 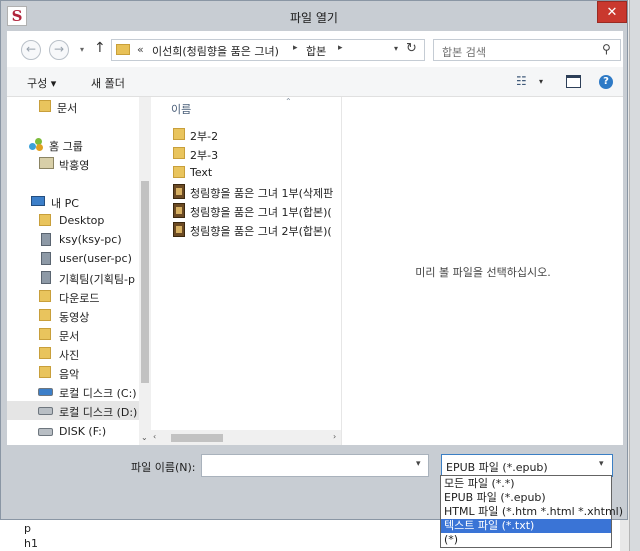 I want to click on sidebar-item-pictures: 사진, so click(x=73, y=353).